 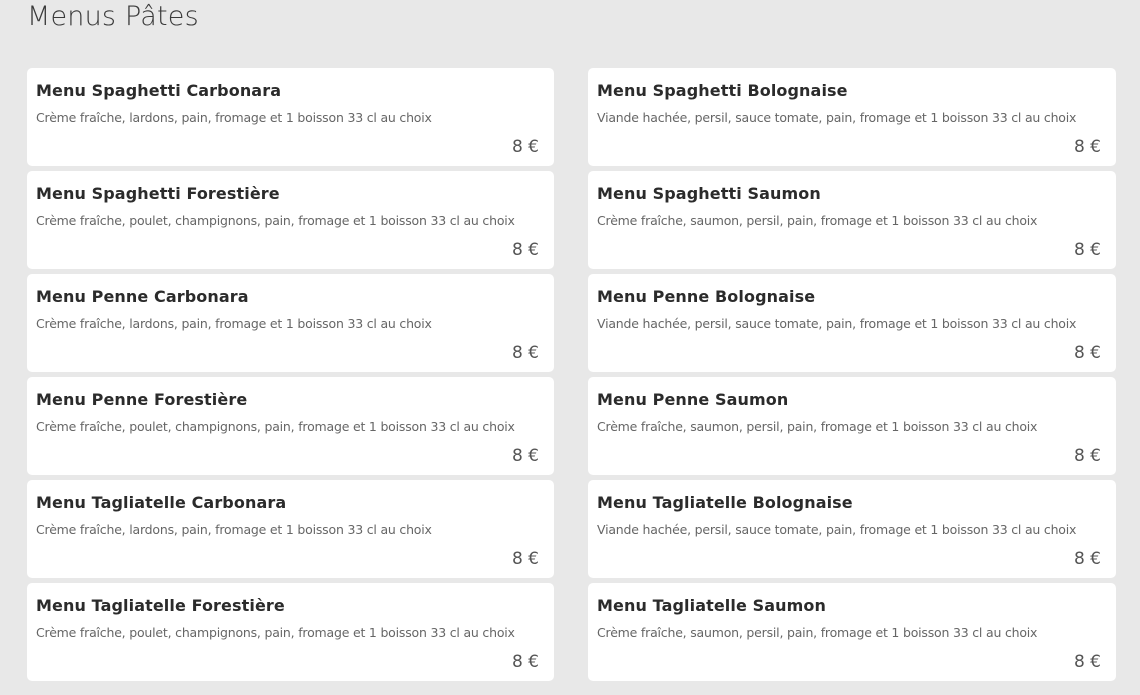 I want to click on menu-card-title: Menu Tagliatelle Saumon, so click(x=711, y=605).